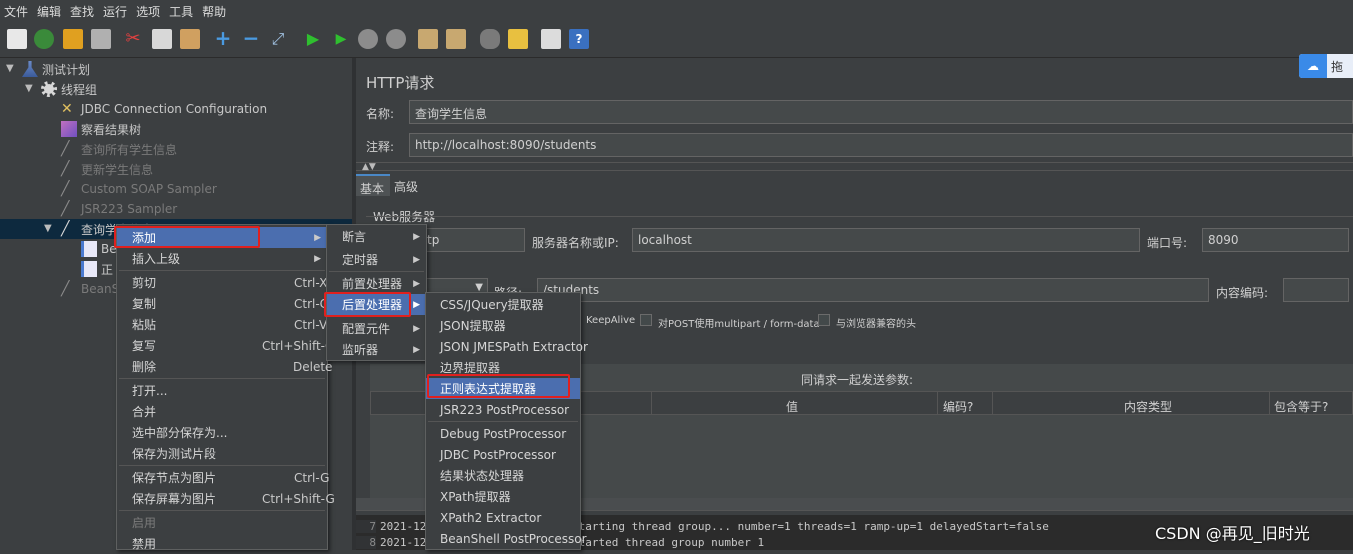 This screenshot has height=554, width=1353. I want to click on clear-icon, so click(428, 39).